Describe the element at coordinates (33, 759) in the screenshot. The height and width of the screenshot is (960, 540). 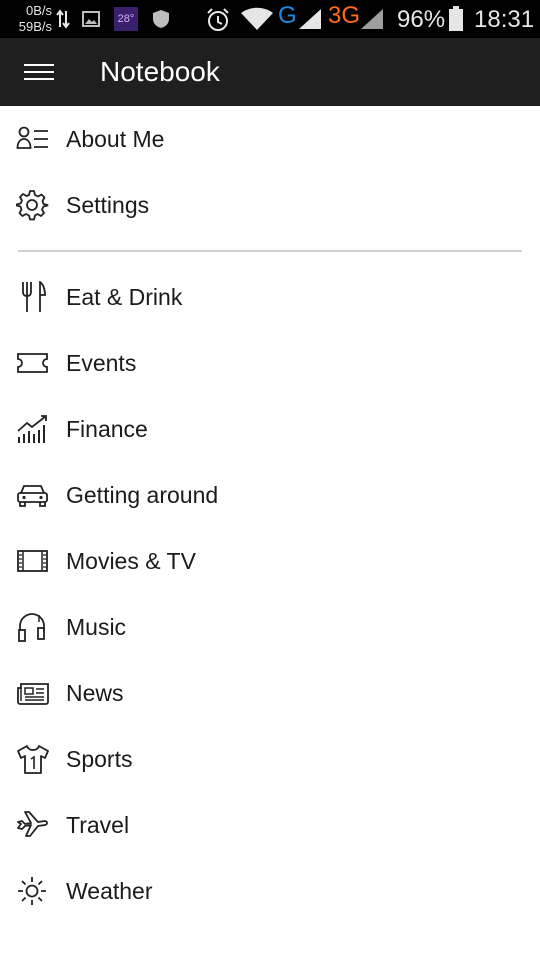
I see `jersey-icon` at that location.